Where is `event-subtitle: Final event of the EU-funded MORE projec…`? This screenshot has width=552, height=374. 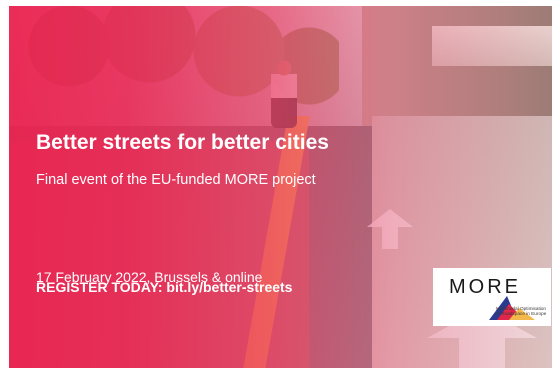
event-subtitle: Final event of the EU-funded MORE projec… is located at coordinates (176, 180).